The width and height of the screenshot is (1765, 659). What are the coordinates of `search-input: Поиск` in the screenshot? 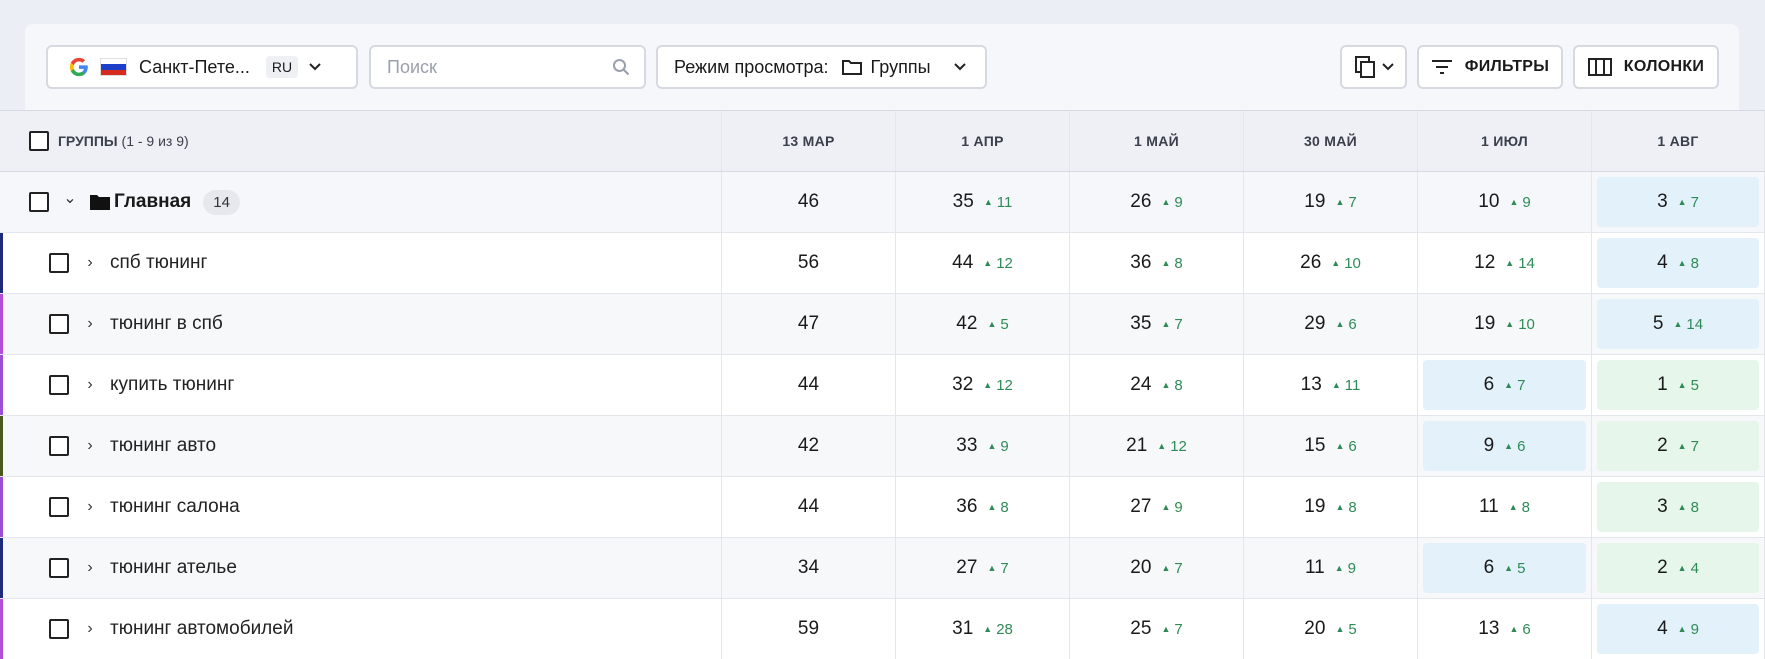 It's located at (507, 67).